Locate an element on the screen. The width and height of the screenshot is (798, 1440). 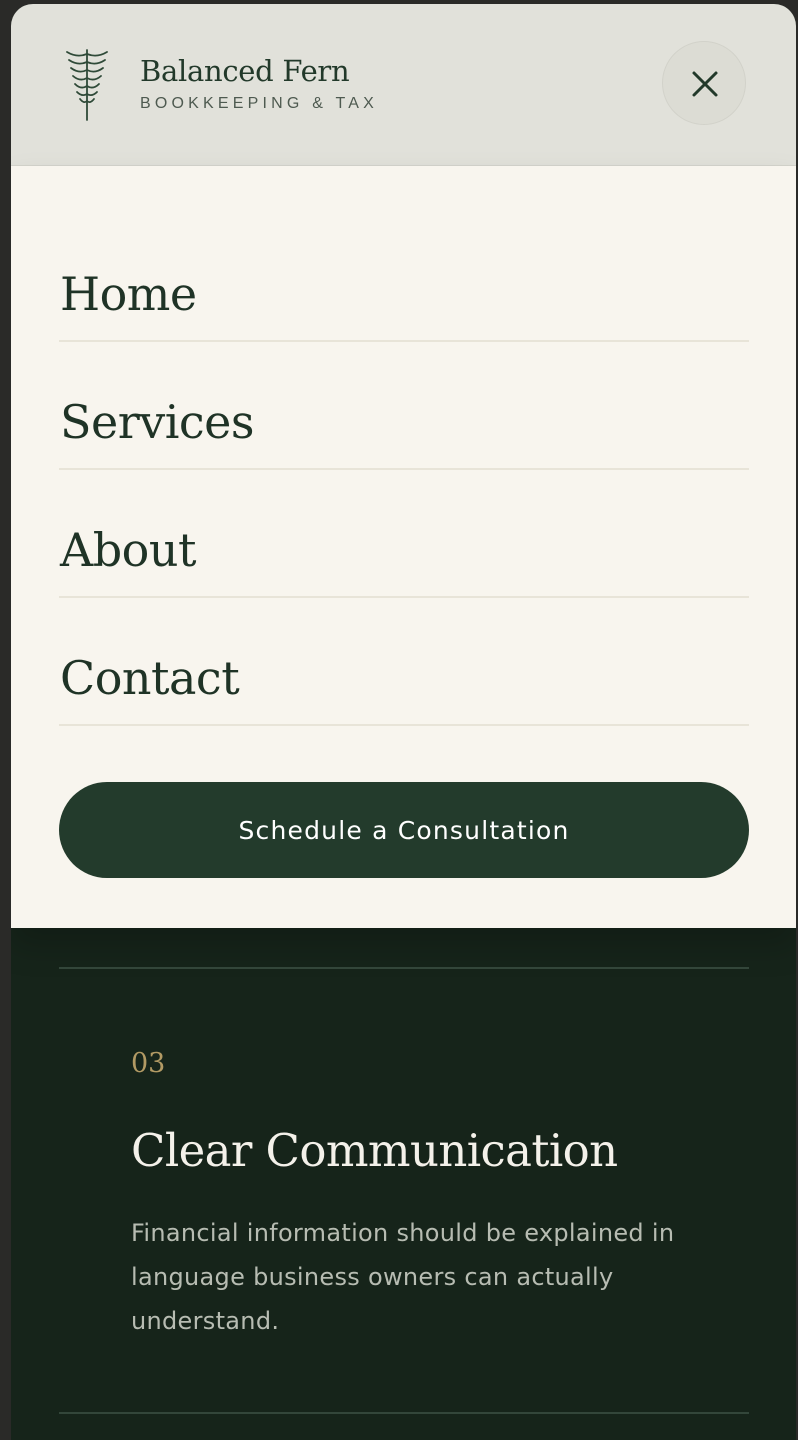
feature-title: Clear Communication is located at coordinates (374, 1150).